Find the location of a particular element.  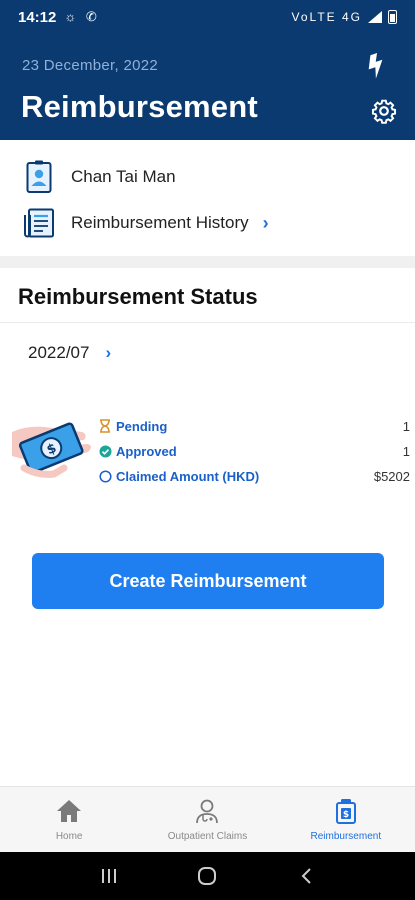

nav-label: Reimbursement is located at coordinates (346, 836).